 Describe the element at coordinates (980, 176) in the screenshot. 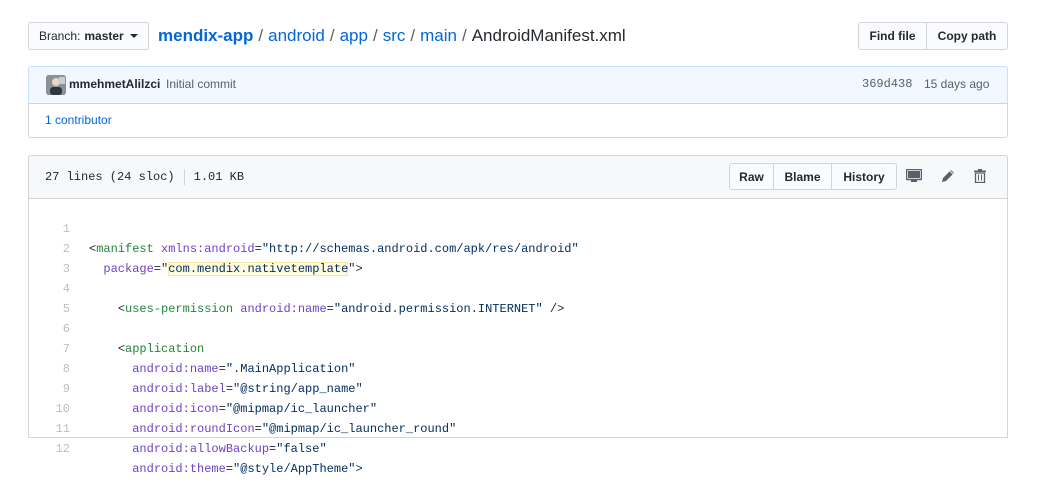

I see `trash-icon` at that location.